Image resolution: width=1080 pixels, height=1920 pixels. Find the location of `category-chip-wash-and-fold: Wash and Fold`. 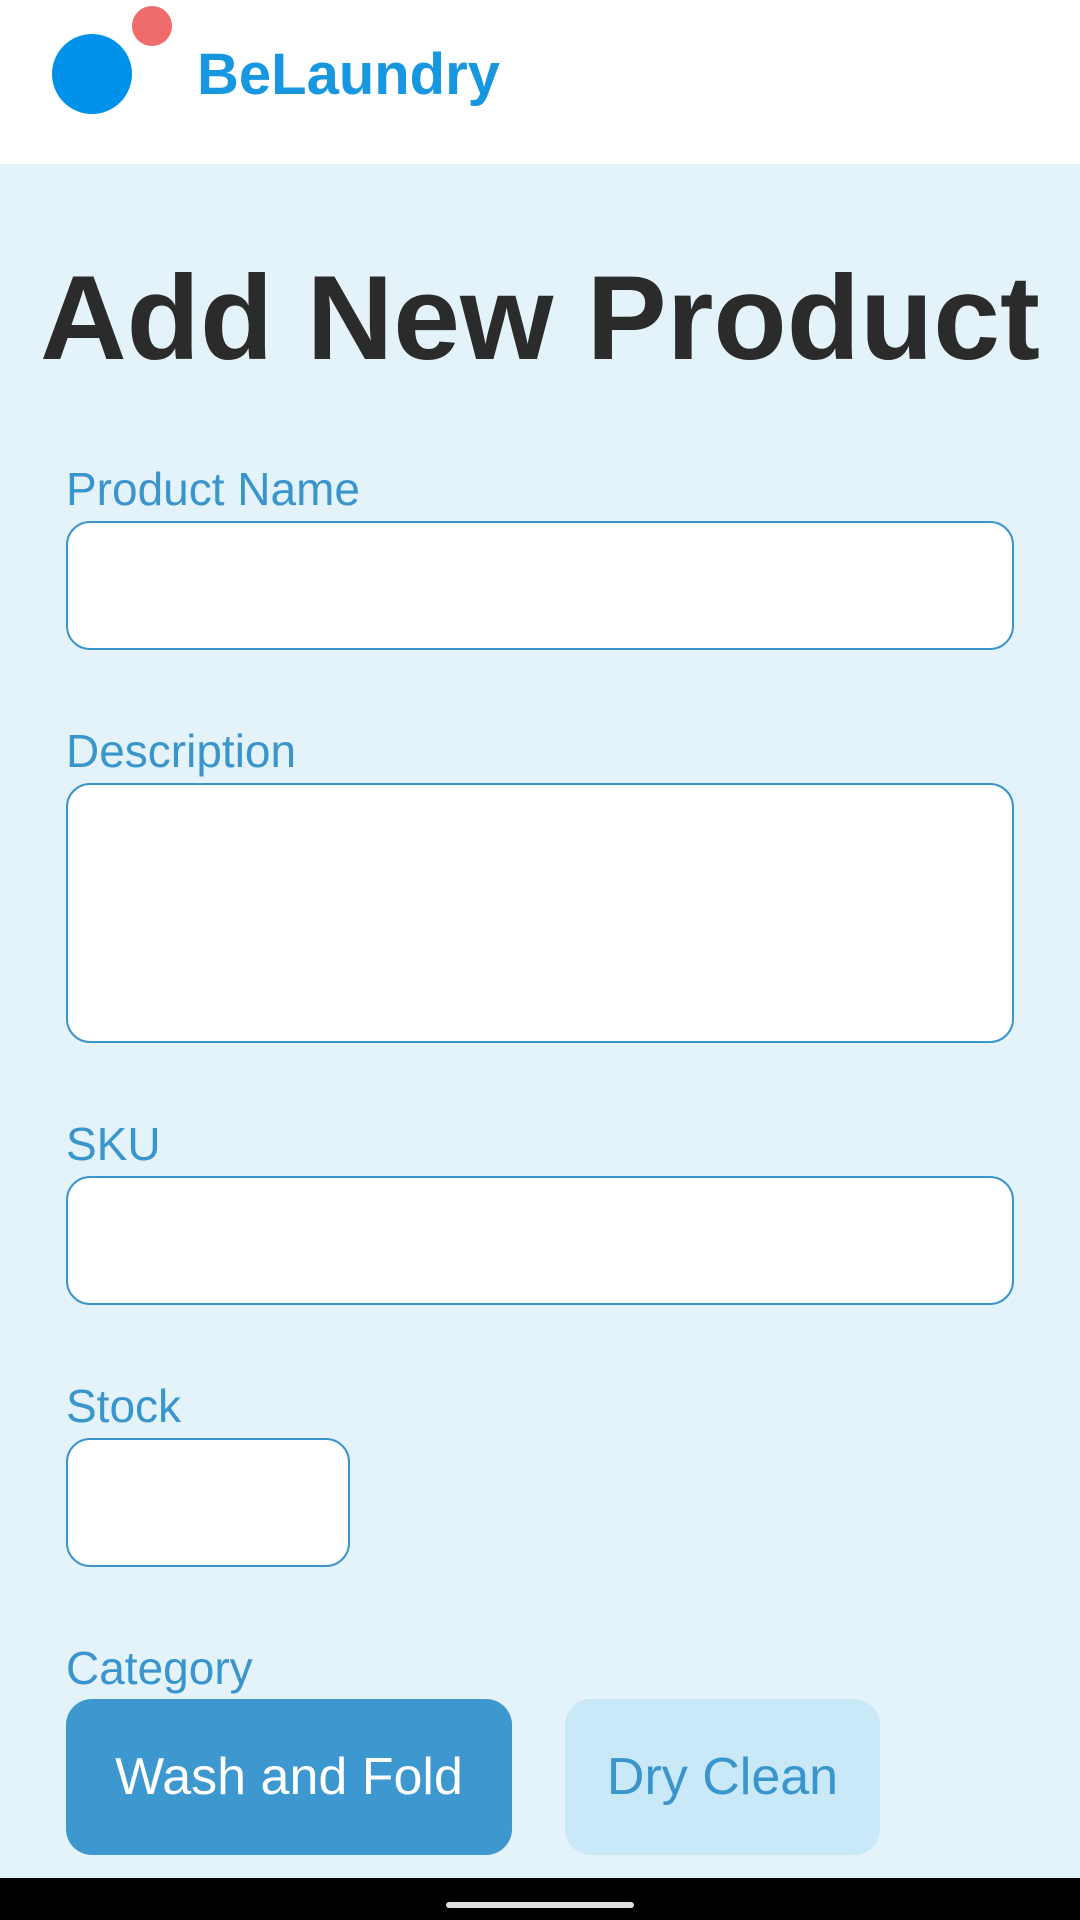

category-chip-wash-and-fold: Wash and Fold is located at coordinates (289, 1777).